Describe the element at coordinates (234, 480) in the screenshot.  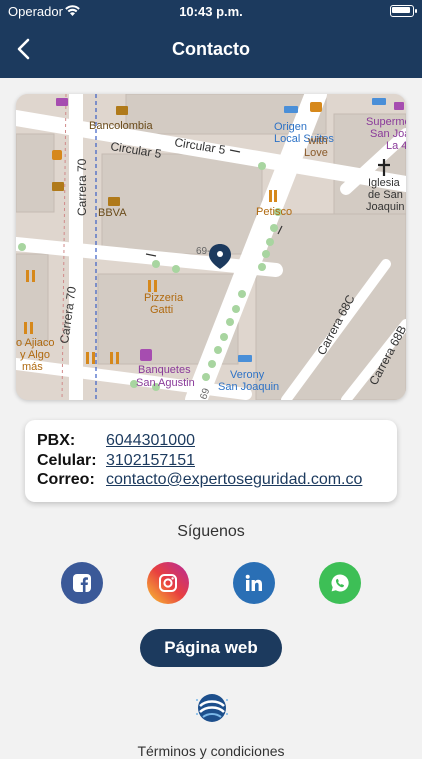
I see `mail-link: contacto@expertoseguridad.com.co` at that location.